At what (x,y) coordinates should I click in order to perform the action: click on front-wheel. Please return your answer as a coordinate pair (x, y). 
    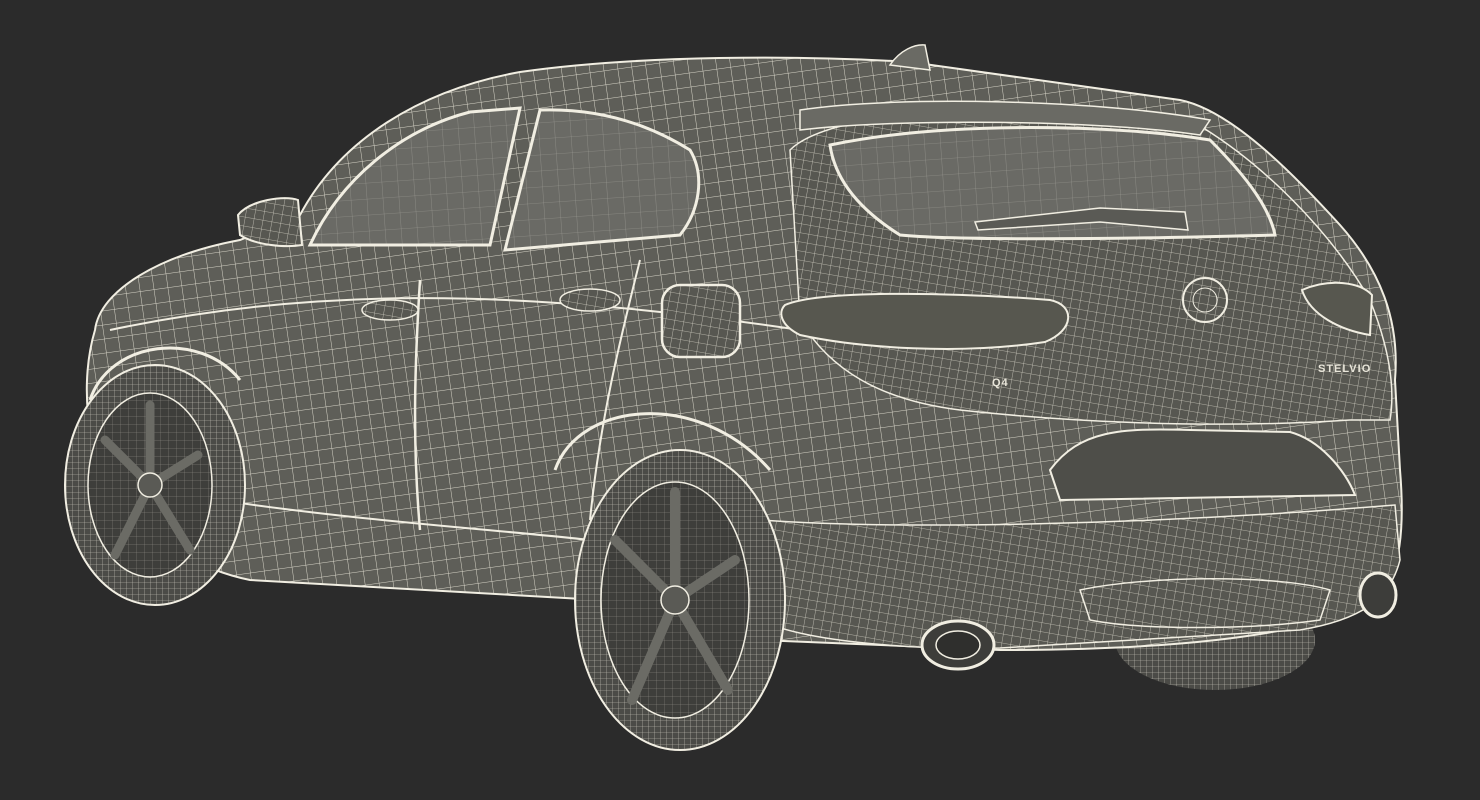
    Looking at the image, I should click on (155, 485).